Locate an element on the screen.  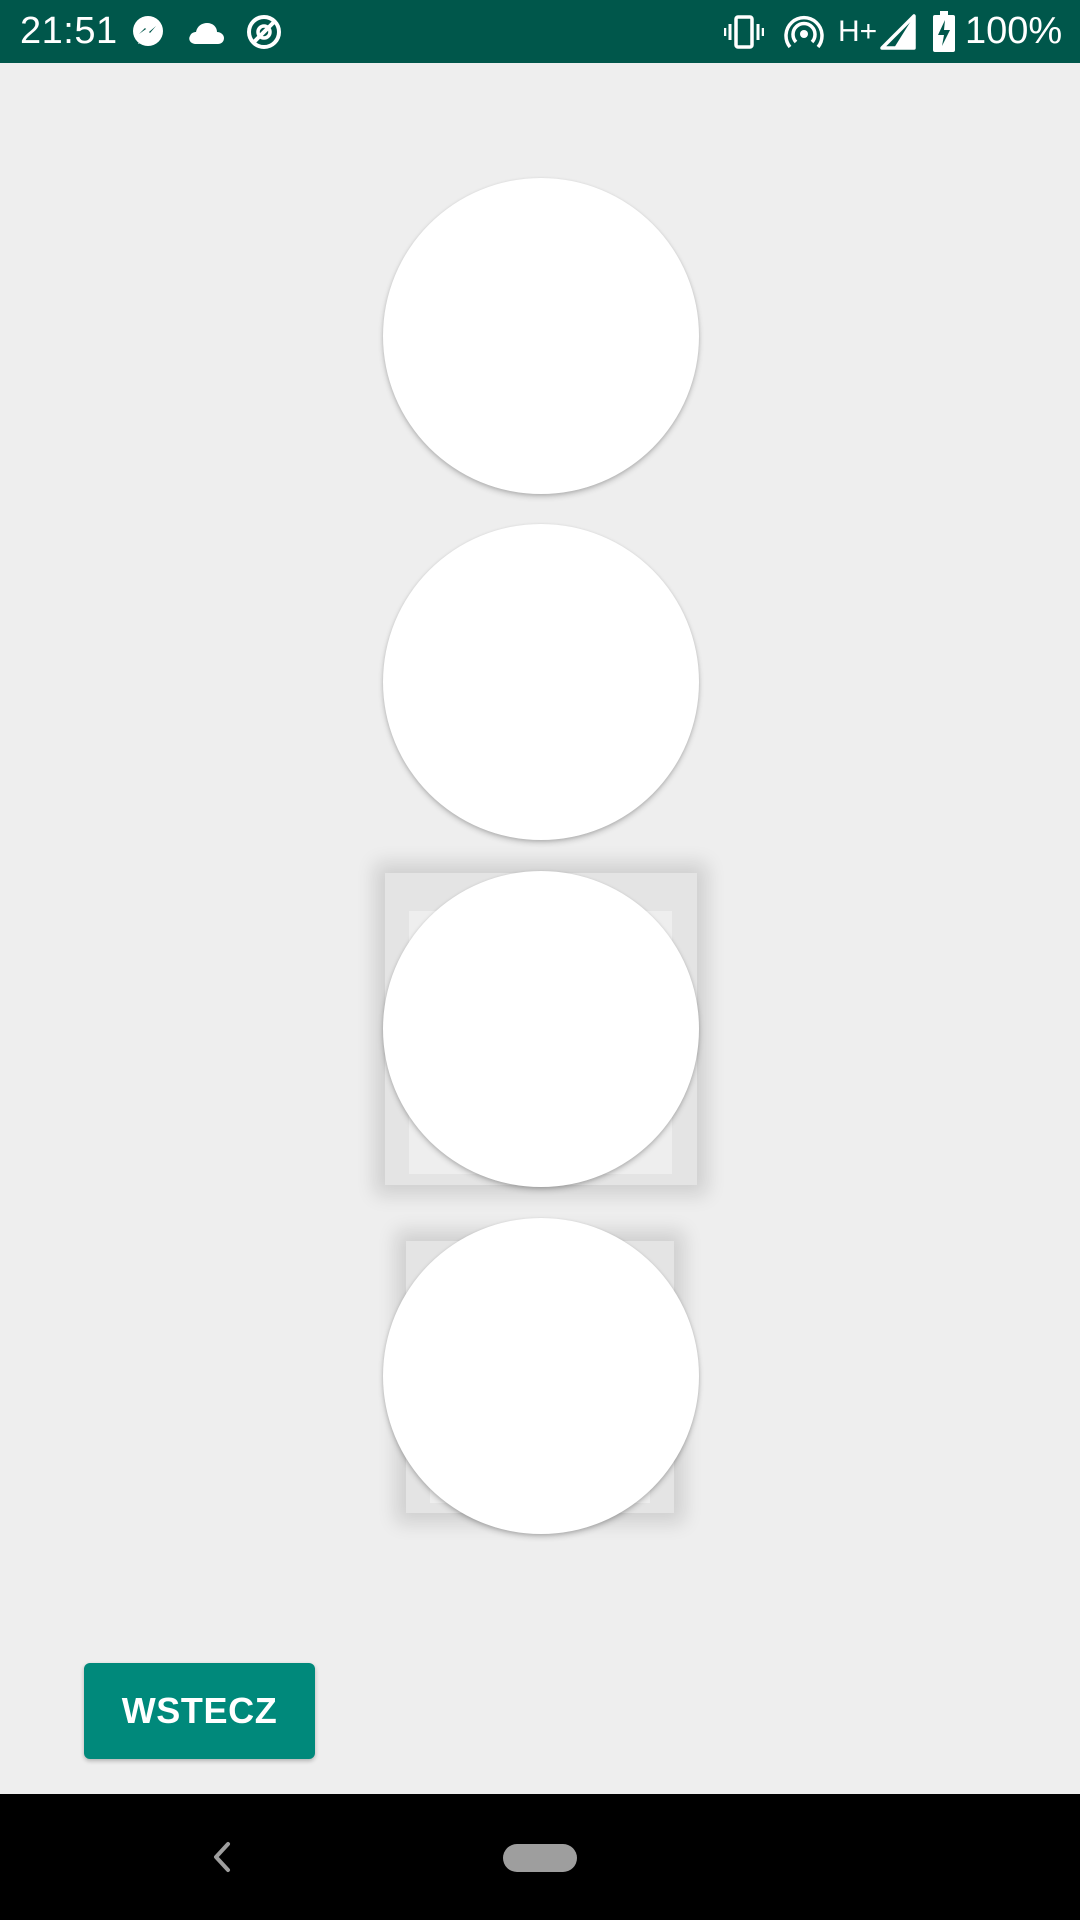
home-pill is located at coordinates (540, 1858).